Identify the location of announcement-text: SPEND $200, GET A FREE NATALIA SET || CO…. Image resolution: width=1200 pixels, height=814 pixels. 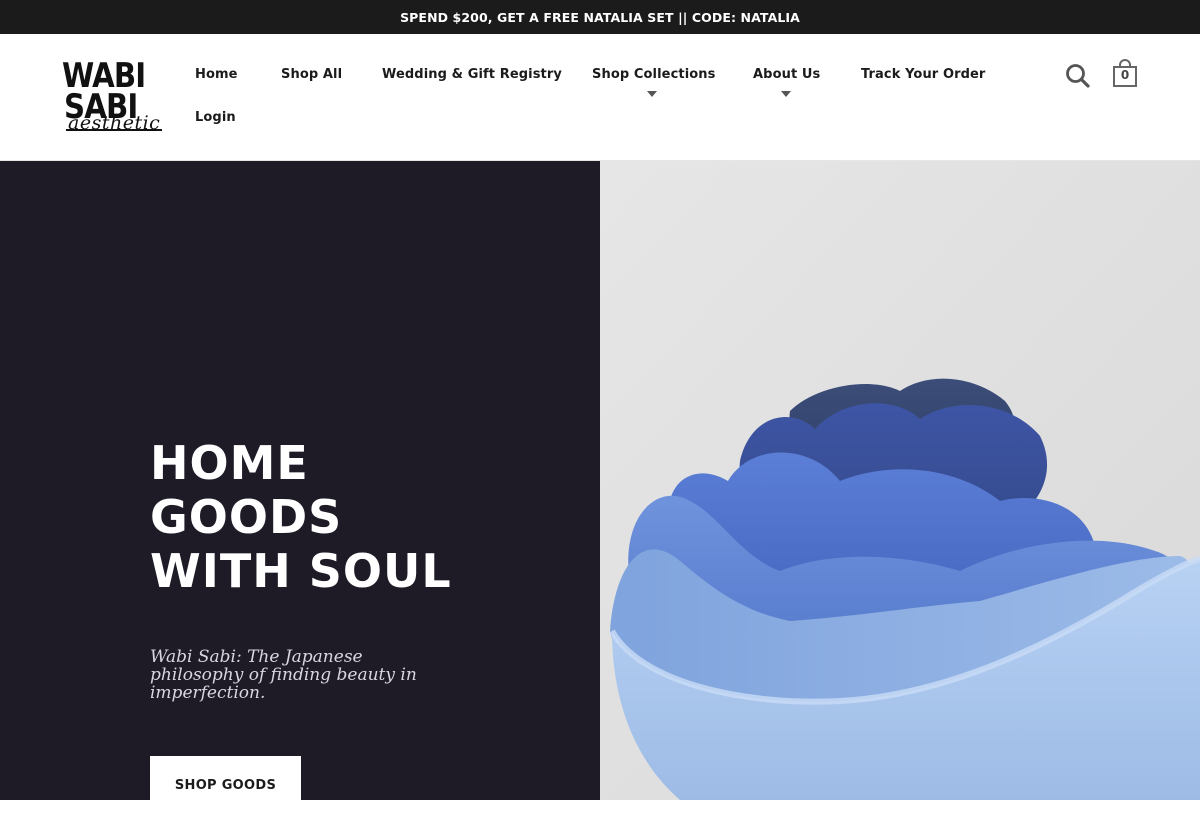
(600, 17).